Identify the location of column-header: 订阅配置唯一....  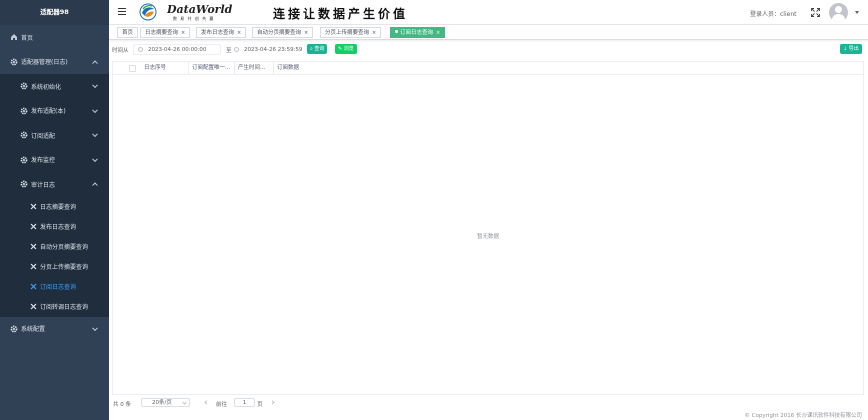
(212, 68).